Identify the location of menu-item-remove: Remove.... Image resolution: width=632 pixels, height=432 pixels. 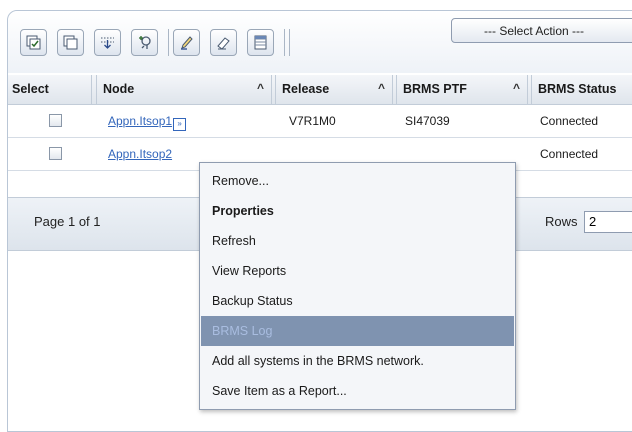
(357, 181).